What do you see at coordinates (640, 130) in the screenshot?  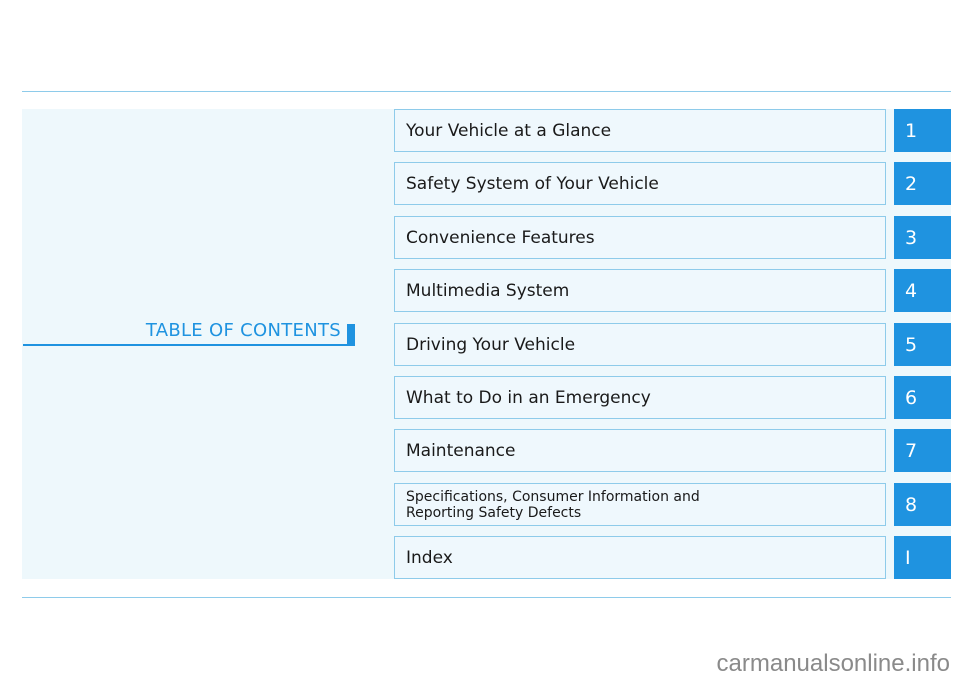 I see `chapter-label: Your Vehicle at a Glance` at bounding box center [640, 130].